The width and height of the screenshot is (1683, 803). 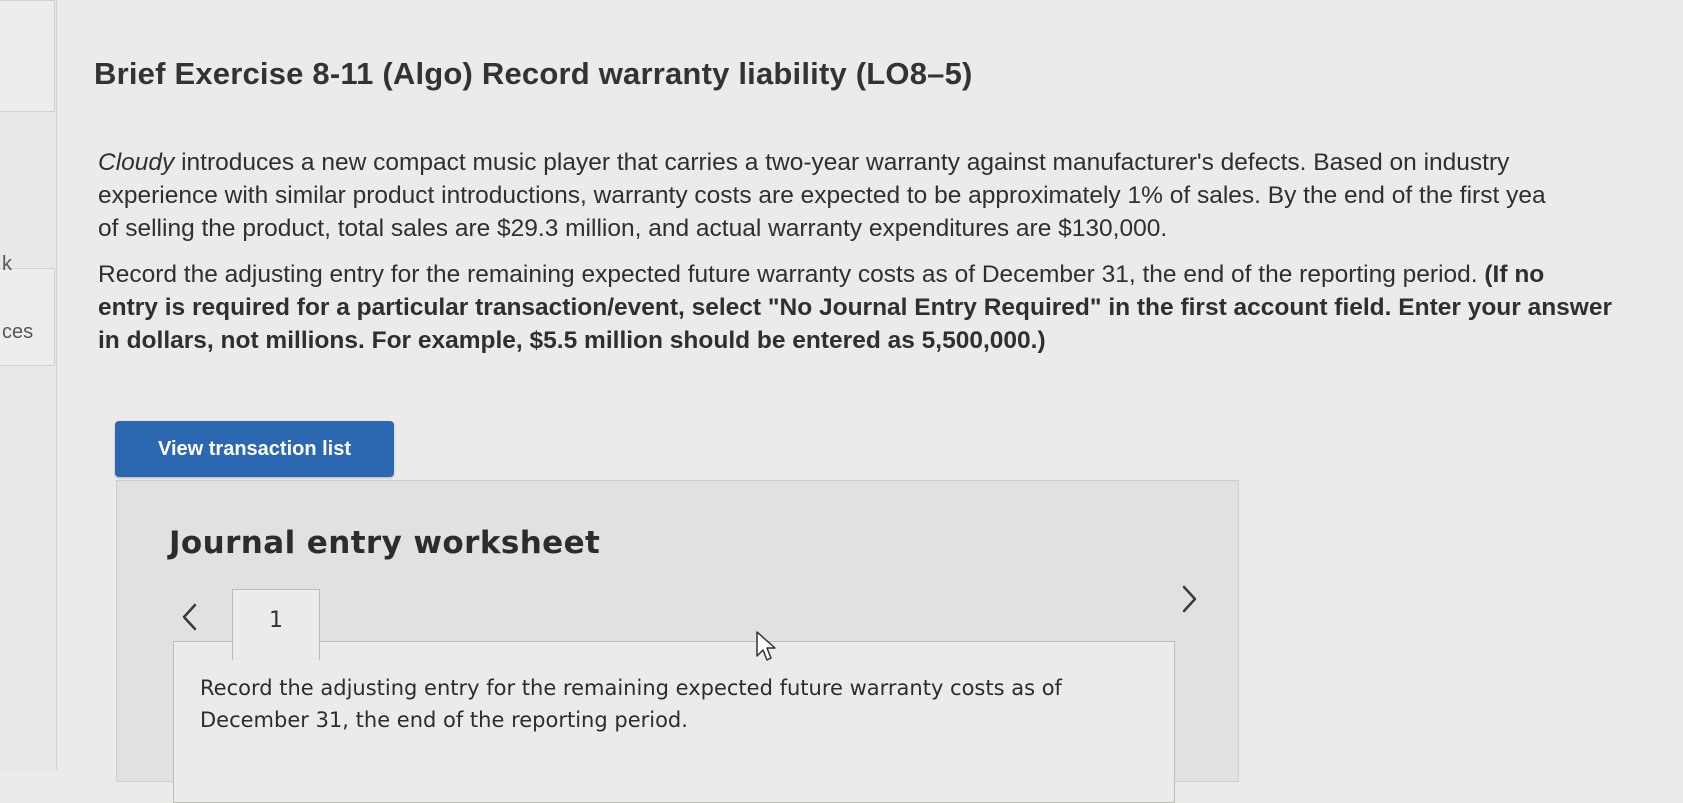 I want to click on sidebar-panel-mid: k ces, so click(x=27, y=309).